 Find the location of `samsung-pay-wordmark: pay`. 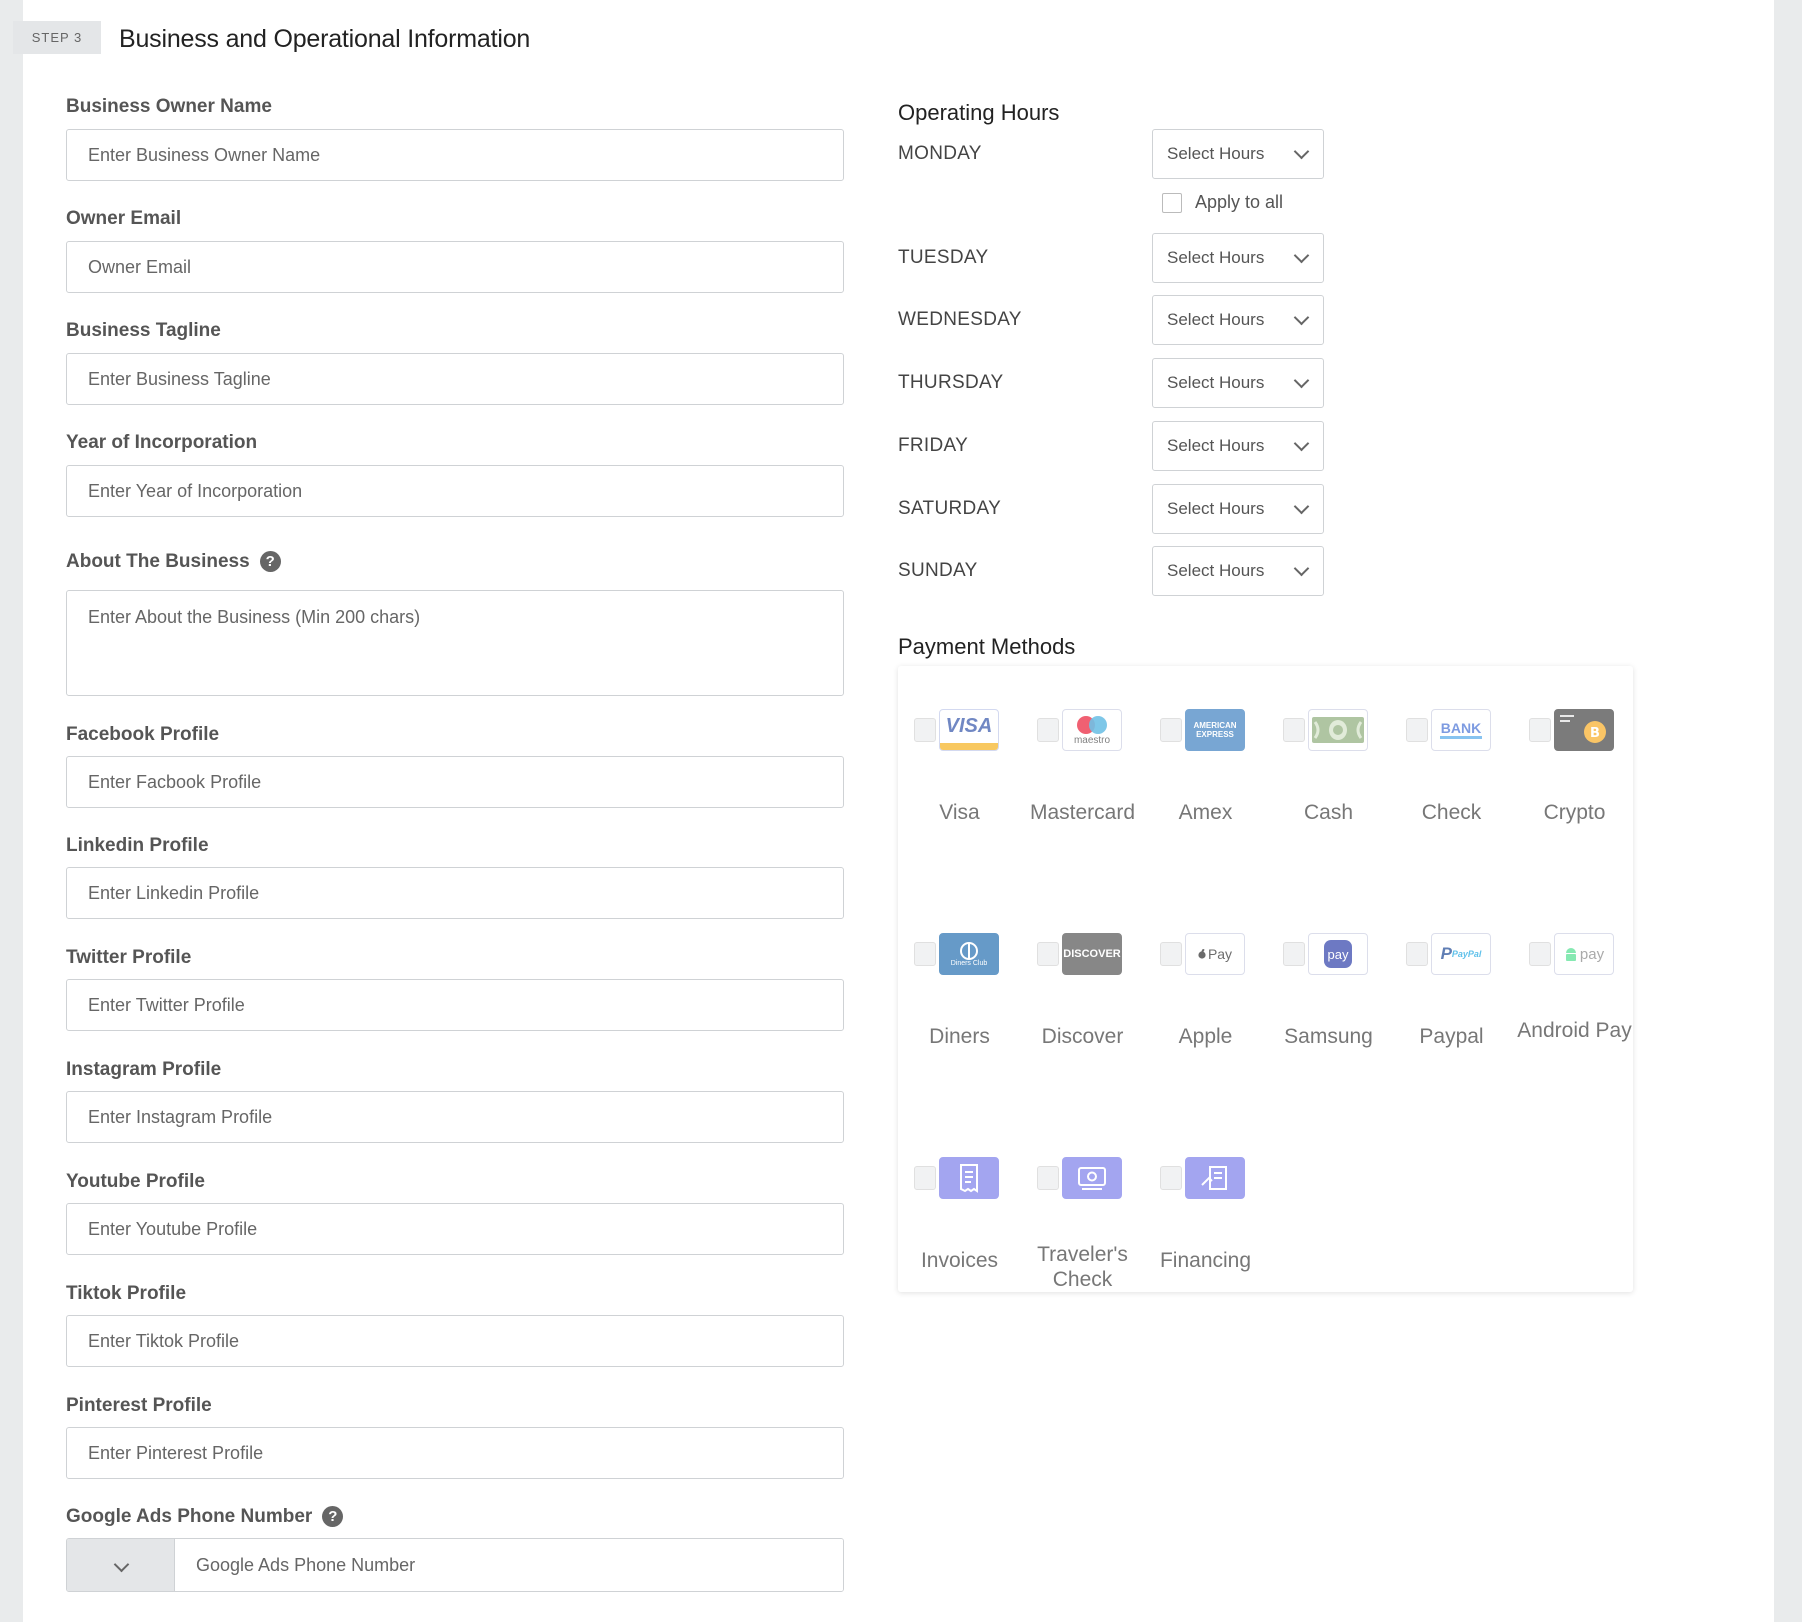

samsung-pay-wordmark: pay is located at coordinates (1338, 954).